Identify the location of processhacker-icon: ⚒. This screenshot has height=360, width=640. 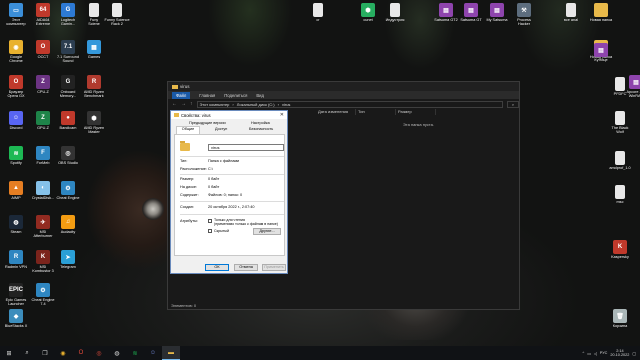
(524, 10).